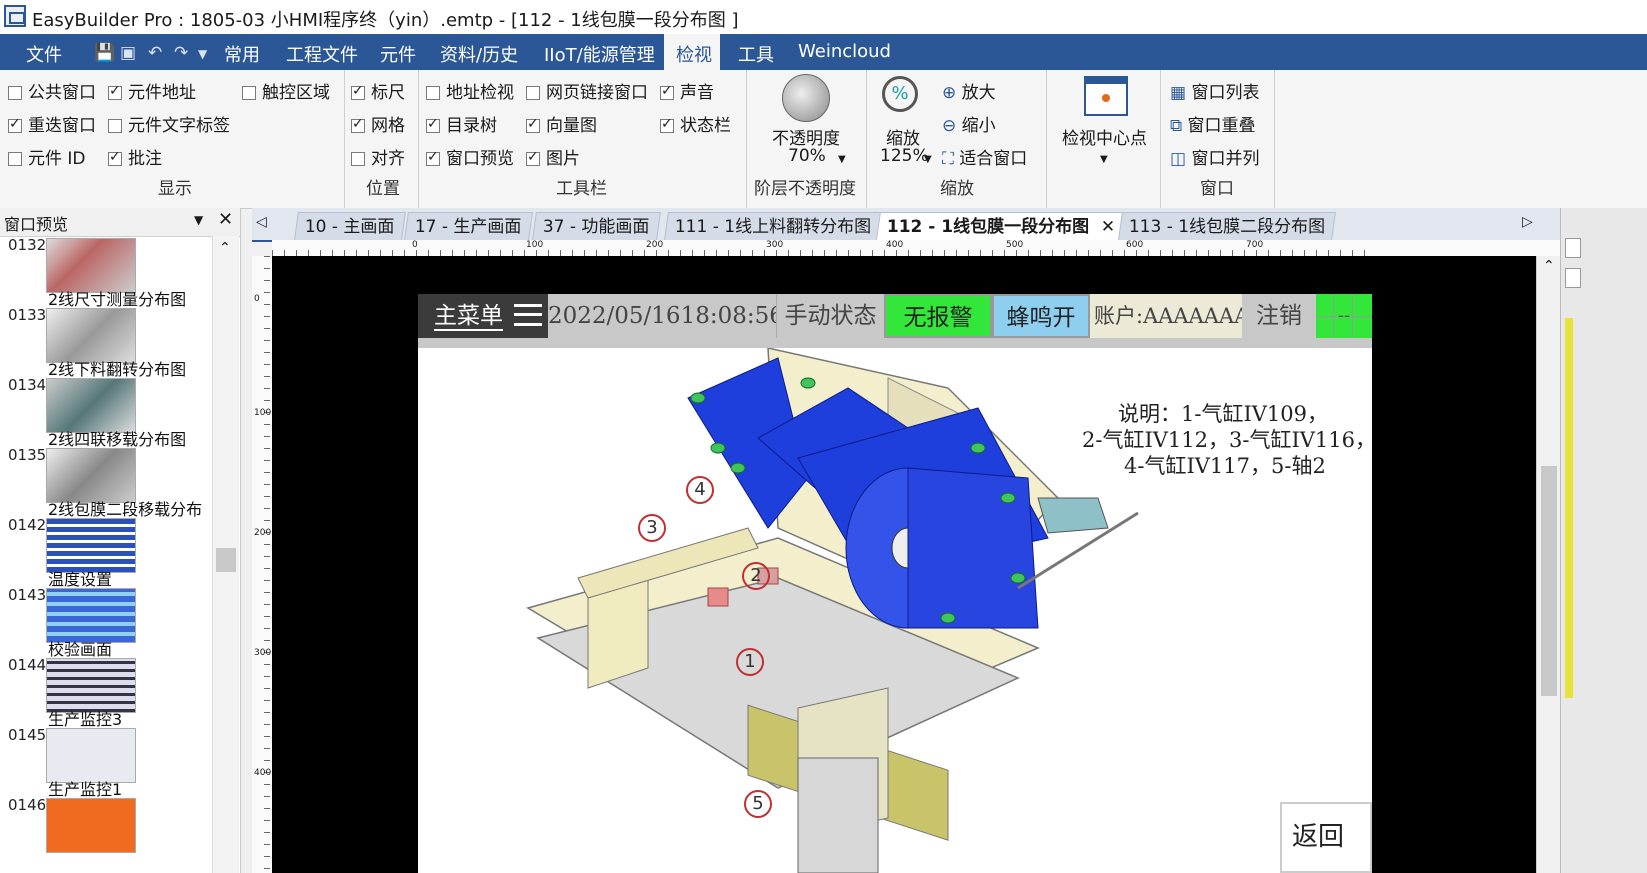  Describe the element at coordinates (1344, 316) in the screenshot. I see `status-indicator: --` at that location.